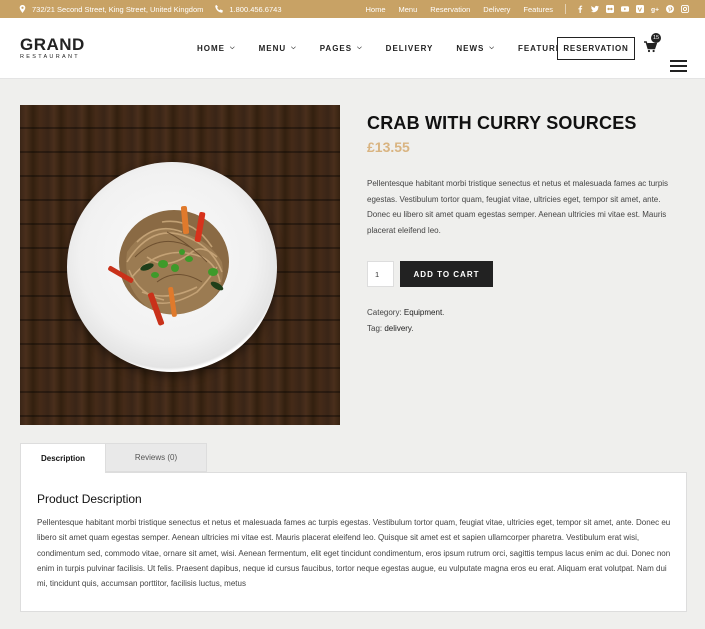 The image size is (705, 629). I want to click on nav-item-news: NEWS ⌵, so click(475, 48).